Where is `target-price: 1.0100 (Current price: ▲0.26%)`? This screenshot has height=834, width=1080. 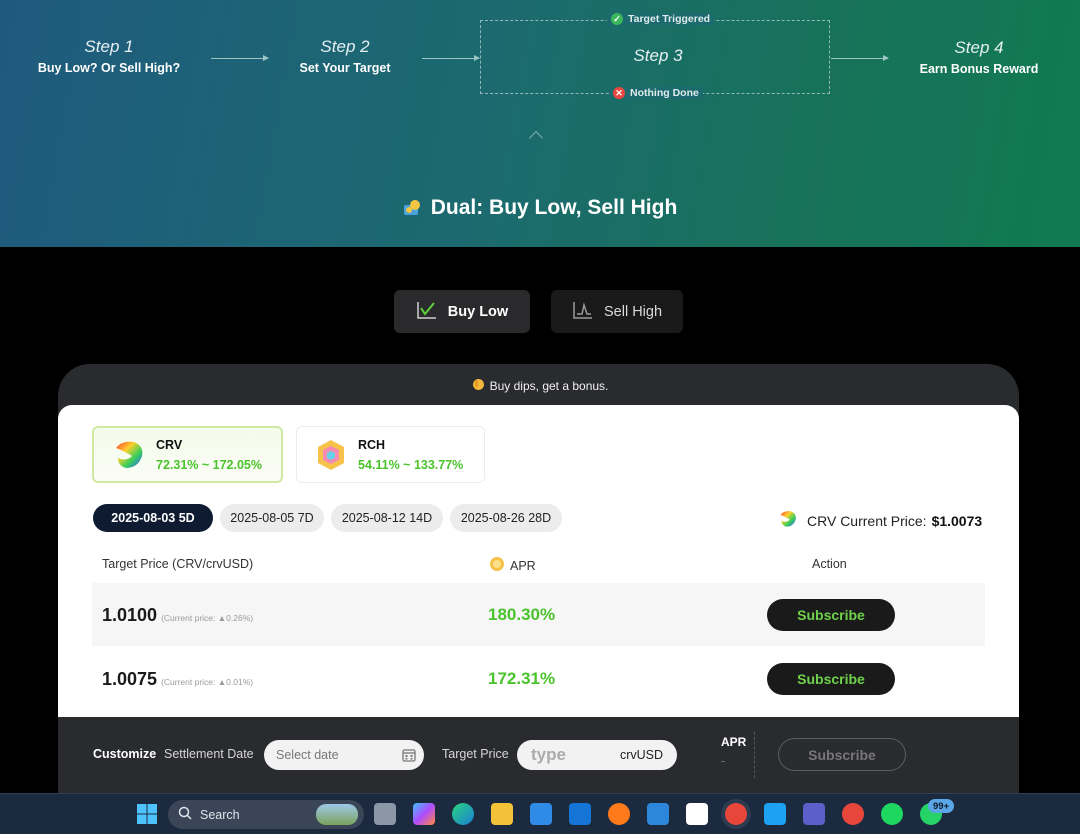 target-price: 1.0100 (Current price: ▲0.26%) is located at coordinates (177, 615).